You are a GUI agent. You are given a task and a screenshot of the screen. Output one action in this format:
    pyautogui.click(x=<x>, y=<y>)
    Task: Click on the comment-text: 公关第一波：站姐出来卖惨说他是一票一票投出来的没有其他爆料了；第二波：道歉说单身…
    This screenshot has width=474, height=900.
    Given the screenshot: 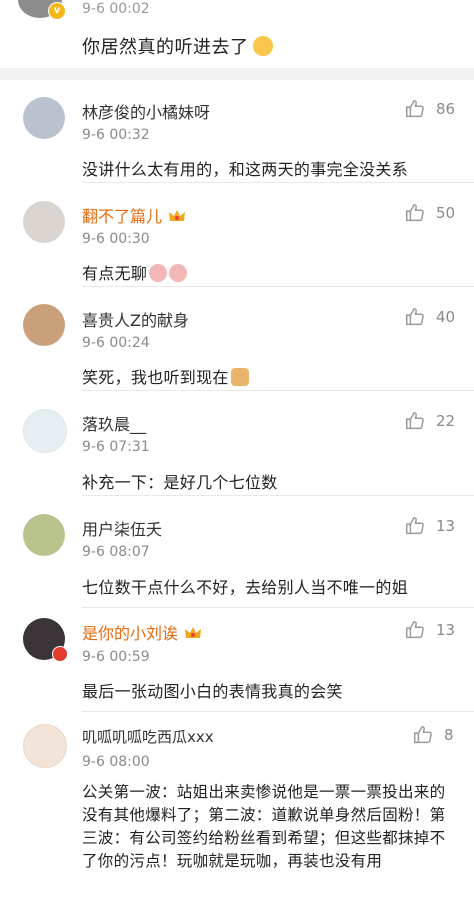 What is the action you would take?
    pyautogui.click(x=264, y=826)
    